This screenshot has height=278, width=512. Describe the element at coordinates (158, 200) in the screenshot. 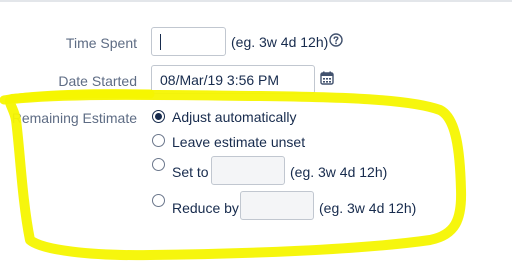

I see `radio-reduce-by` at that location.